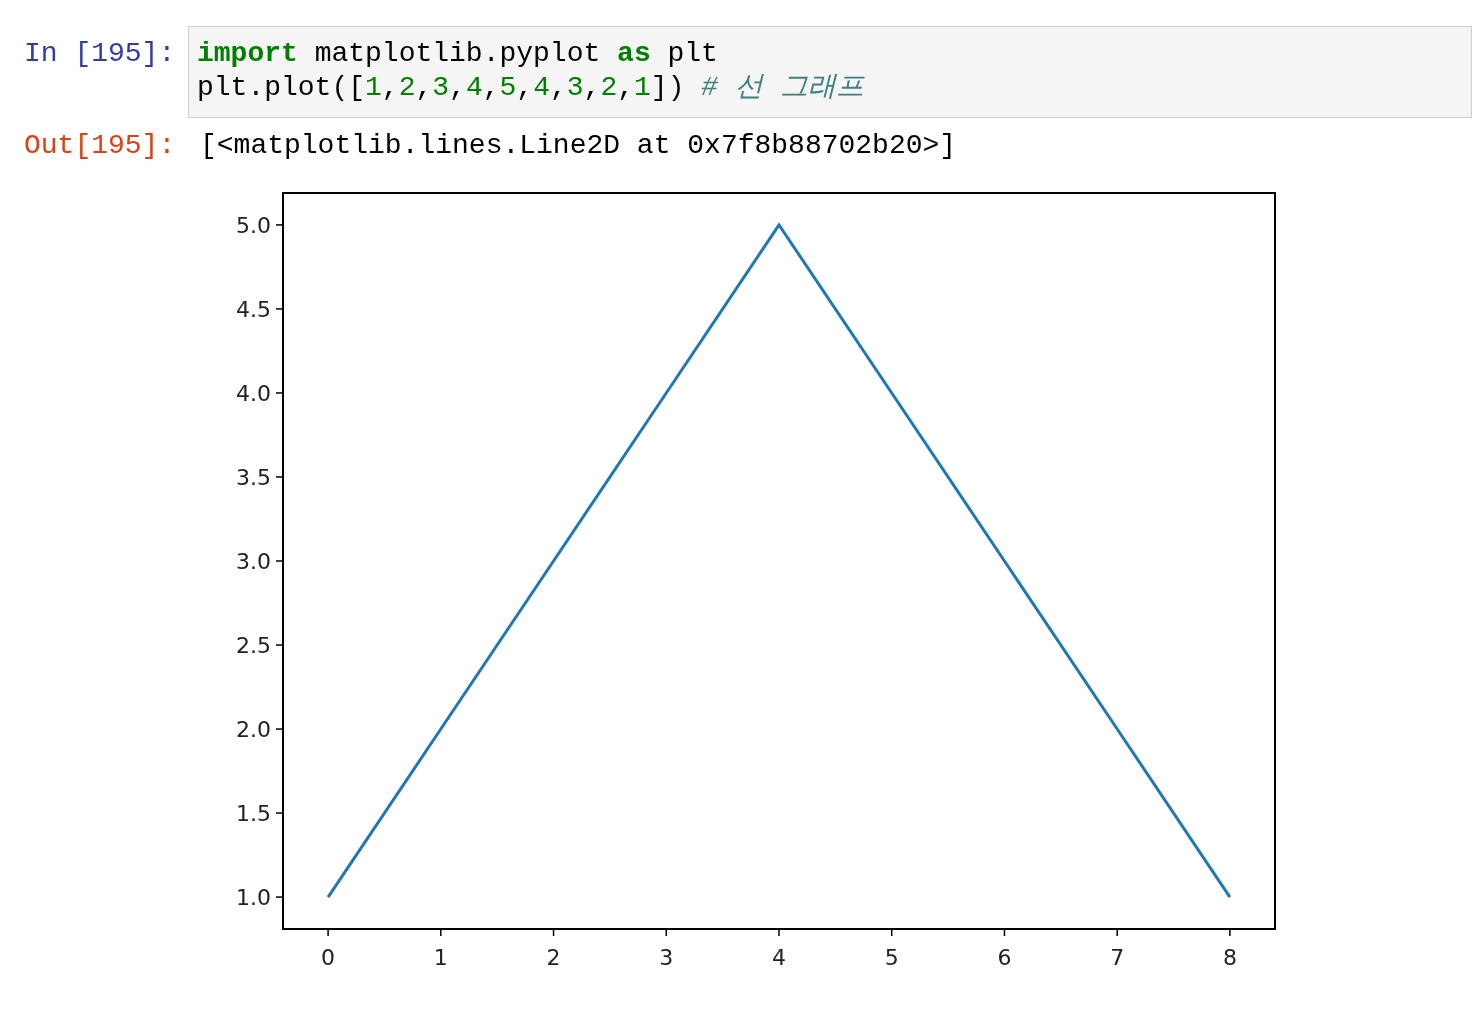  I want to click on x-tick-label: 2, so click(553, 957).